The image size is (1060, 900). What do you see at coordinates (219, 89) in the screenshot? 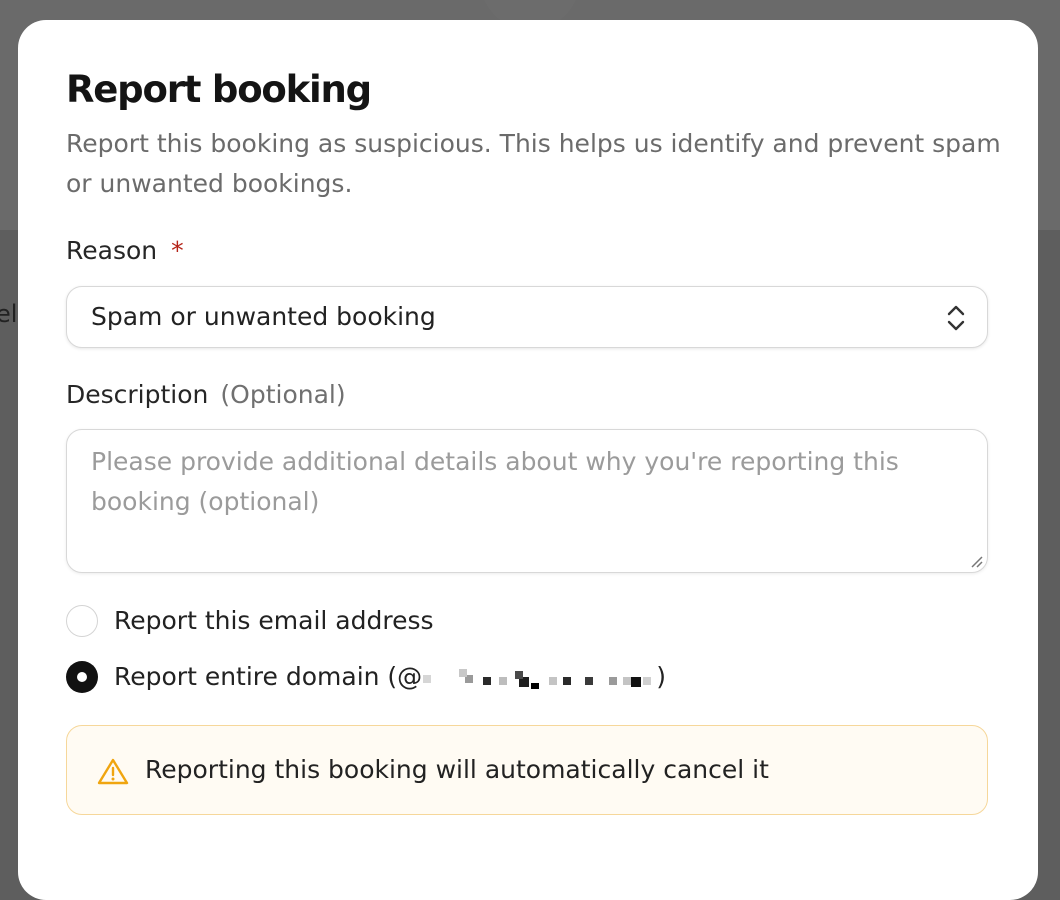
I see `dialog-title: Report booking` at bounding box center [219, 89].